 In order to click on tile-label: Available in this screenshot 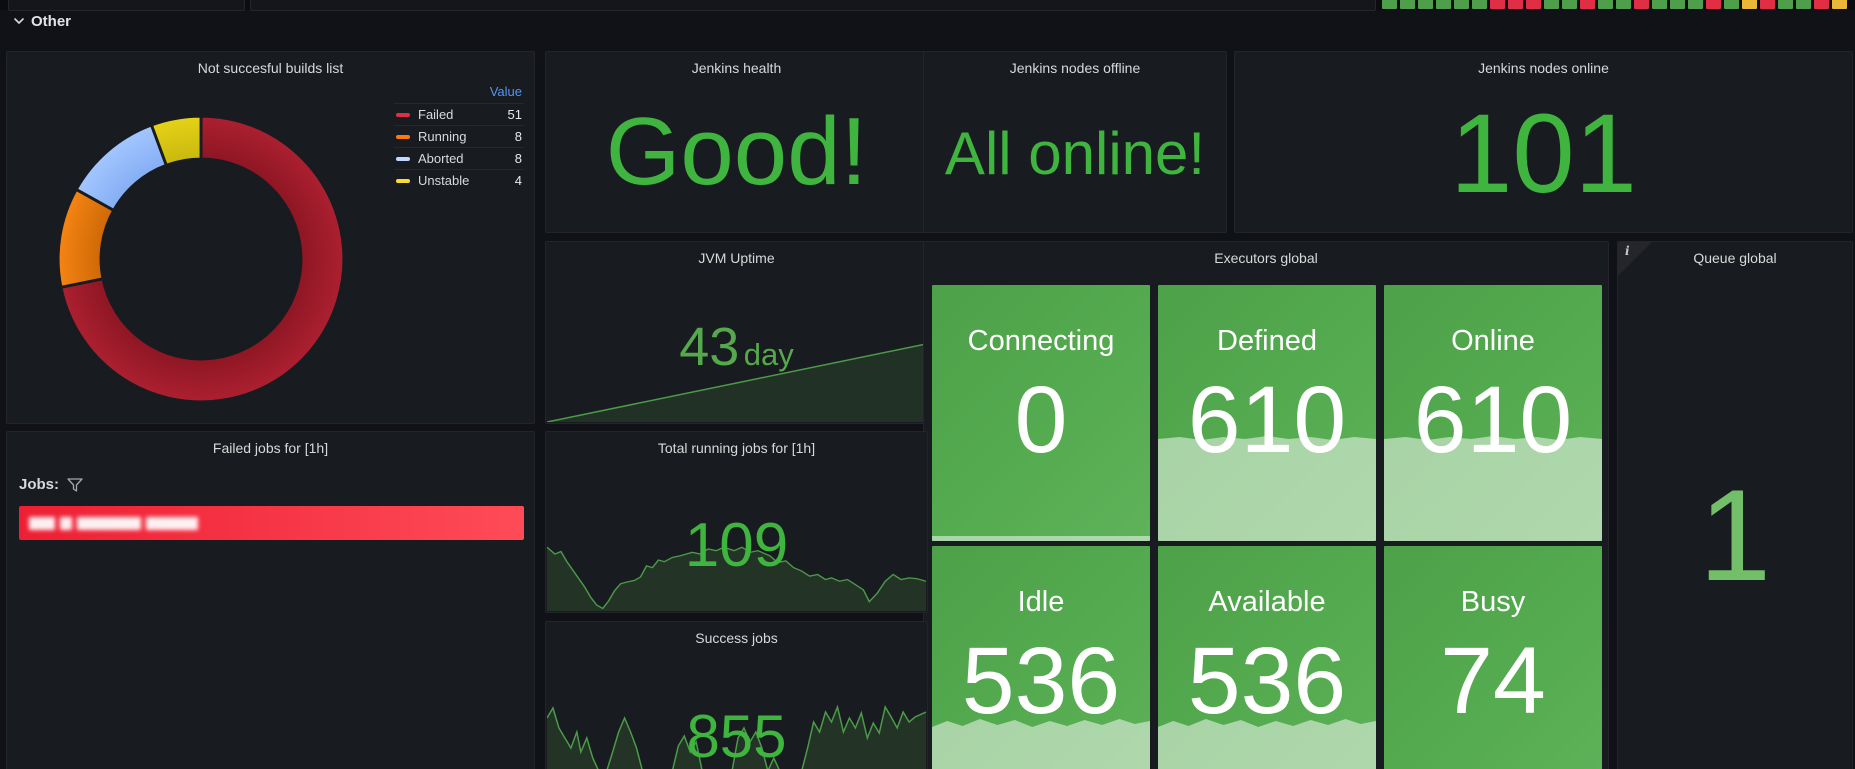, I will do `click(1267, 602)`.